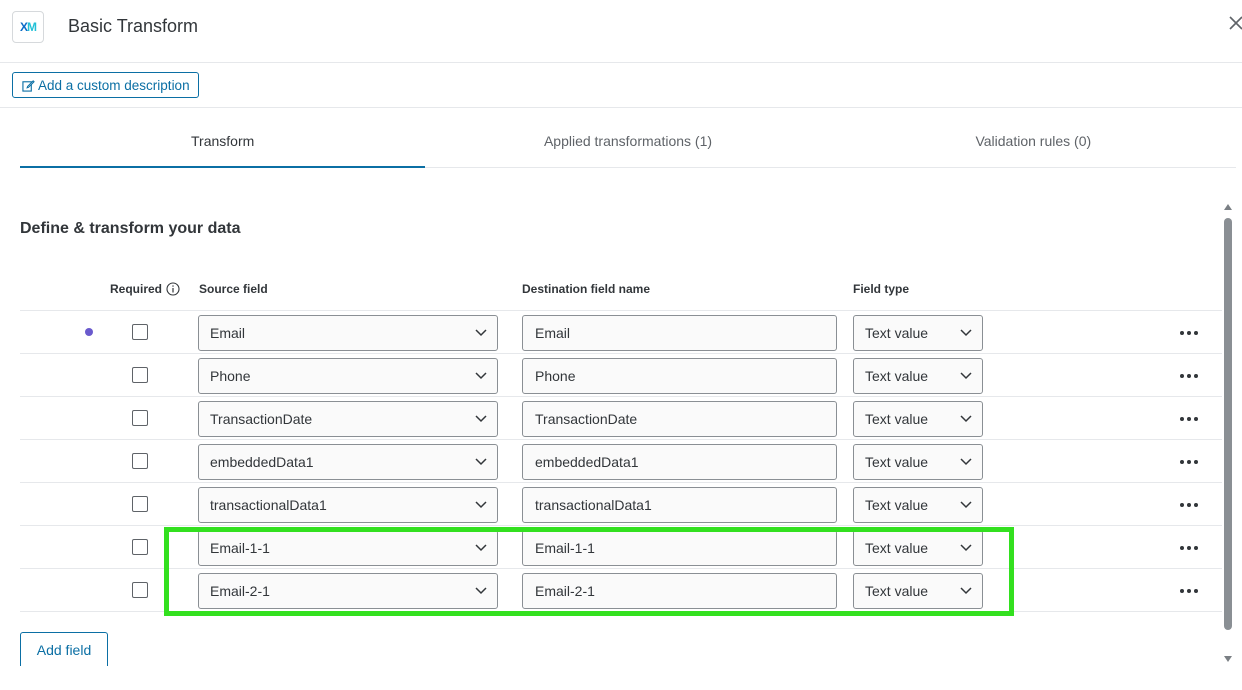 Image resolution: width=1242 pixels, height=690 pixels. I want to click on table-row: embeddedData1 embeddedData1 Text value, so click(621, 461).